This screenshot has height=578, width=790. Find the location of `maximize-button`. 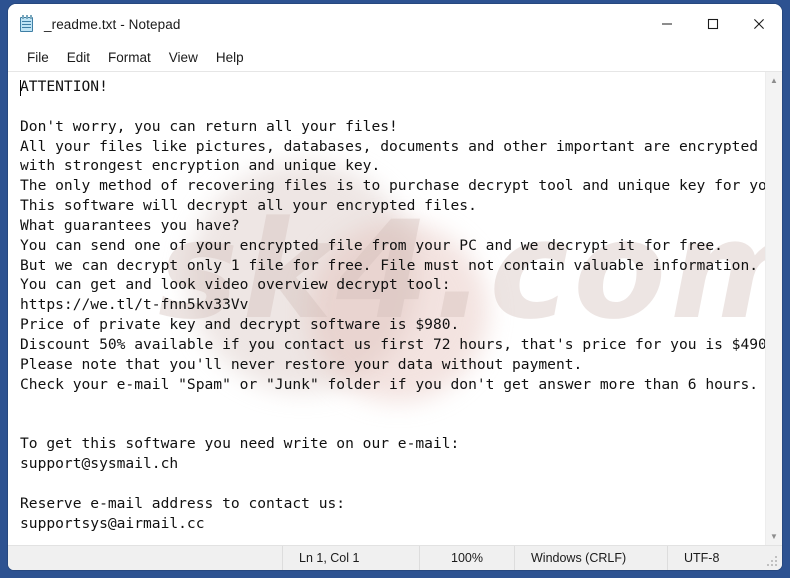

maximize-button is located at coordinates (713, 24).